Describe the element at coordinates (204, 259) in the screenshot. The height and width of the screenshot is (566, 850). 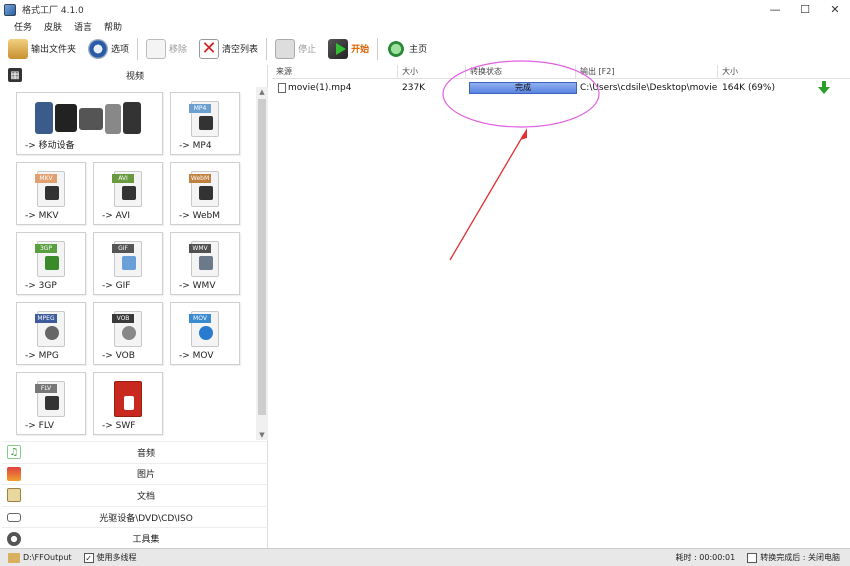
I see `wmv-icon: WMV` at that location.